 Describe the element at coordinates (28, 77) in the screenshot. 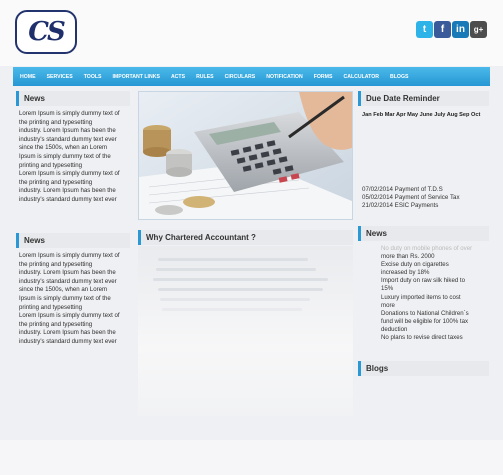

I see `nav-home: HOME` at that location.